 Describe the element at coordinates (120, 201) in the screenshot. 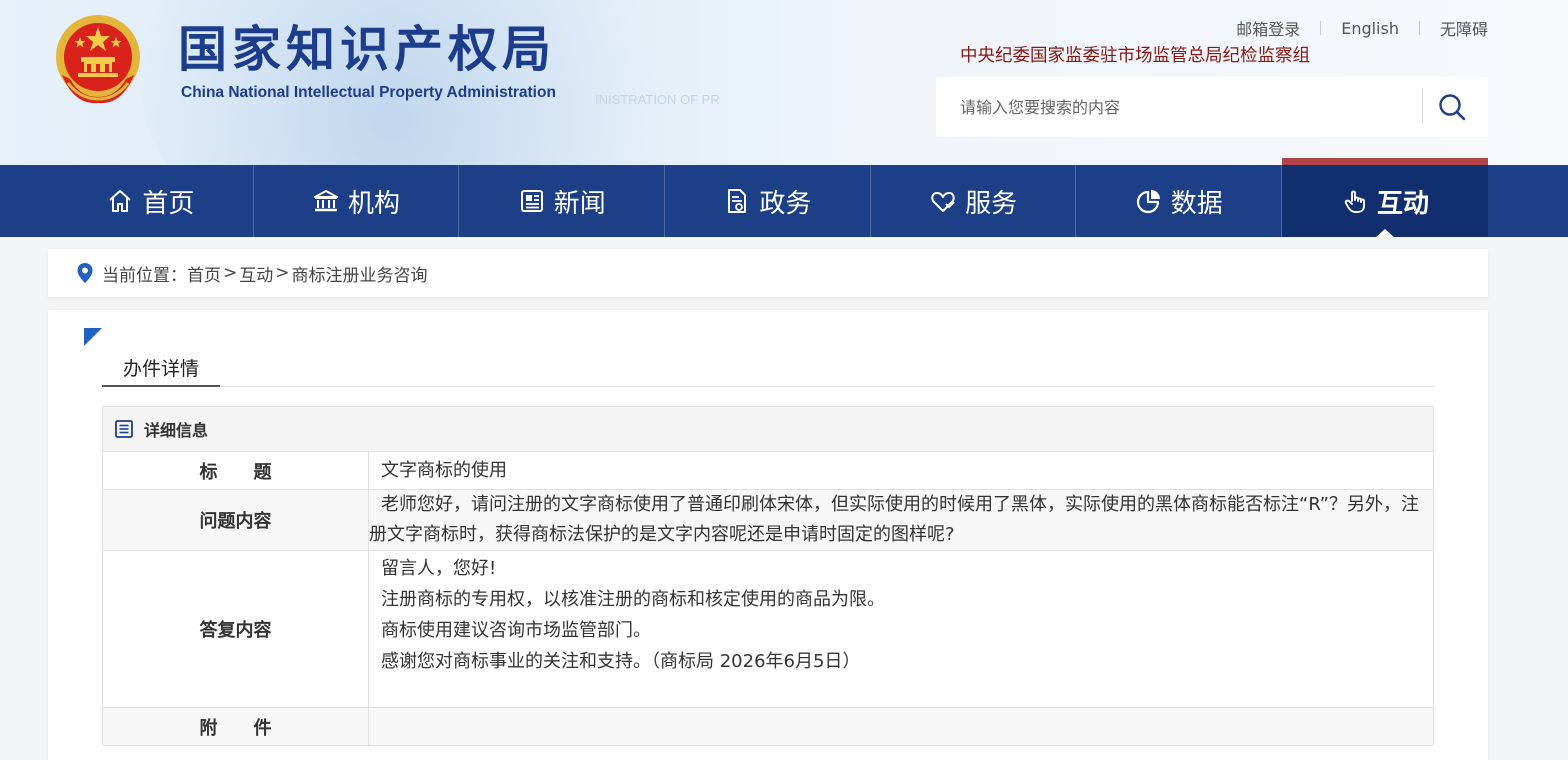

I see `home-icon` at that location.